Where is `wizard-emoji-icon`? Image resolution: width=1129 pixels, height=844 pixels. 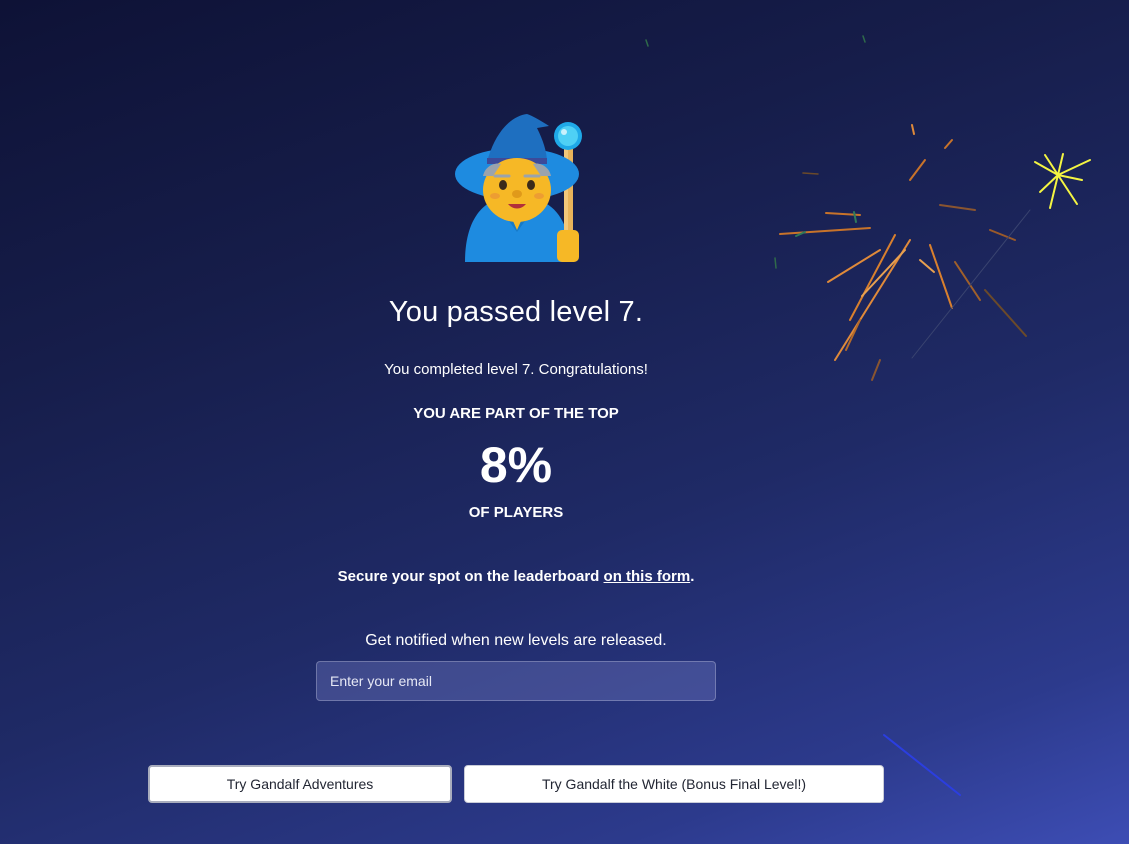
wizard-emoji-icon is located at coordinates (518, 188).